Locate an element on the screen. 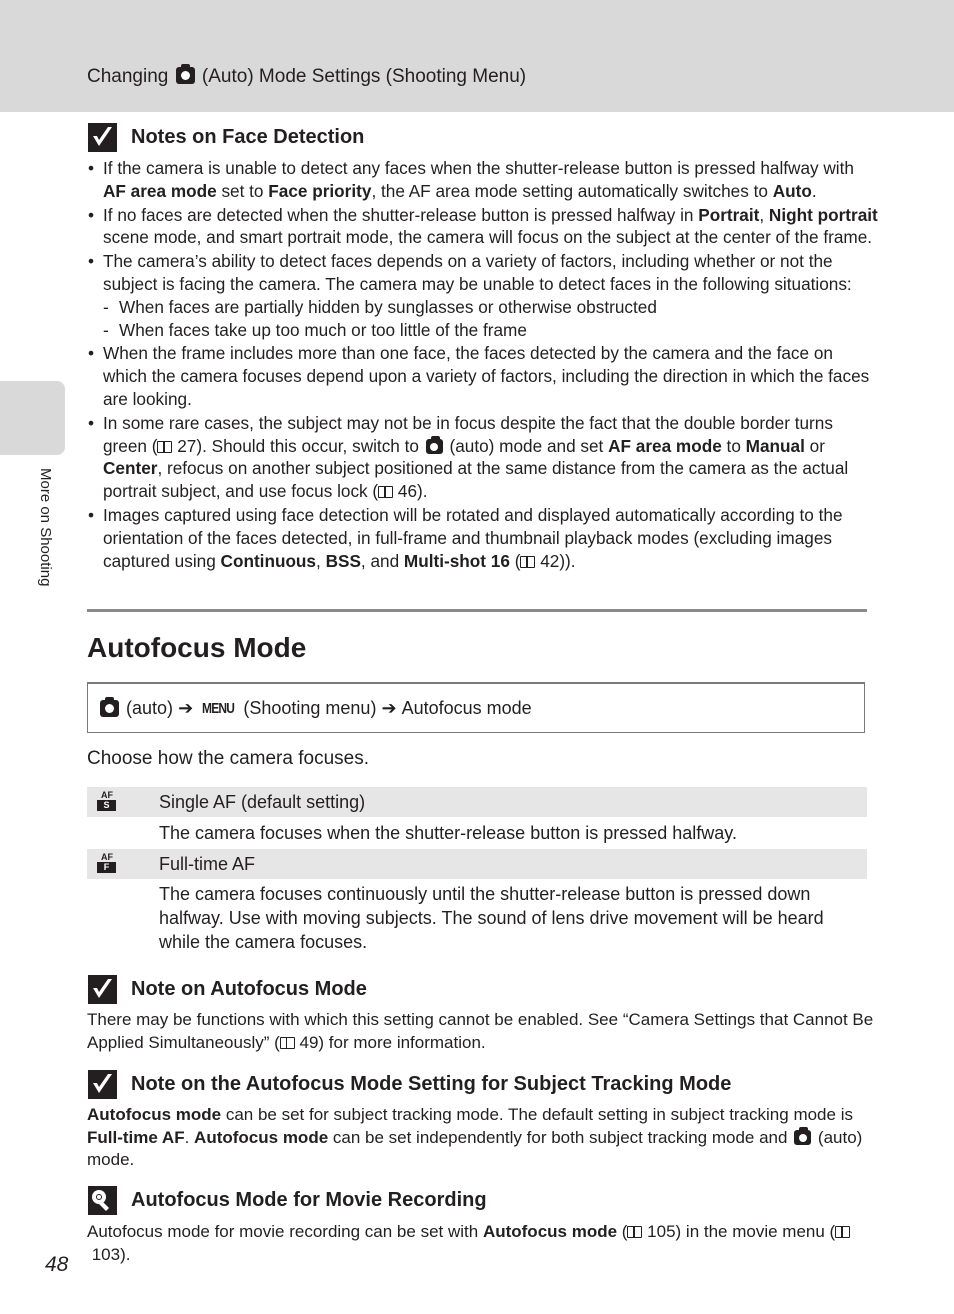  bold-term: BSS is located at coordinates (343, 560).